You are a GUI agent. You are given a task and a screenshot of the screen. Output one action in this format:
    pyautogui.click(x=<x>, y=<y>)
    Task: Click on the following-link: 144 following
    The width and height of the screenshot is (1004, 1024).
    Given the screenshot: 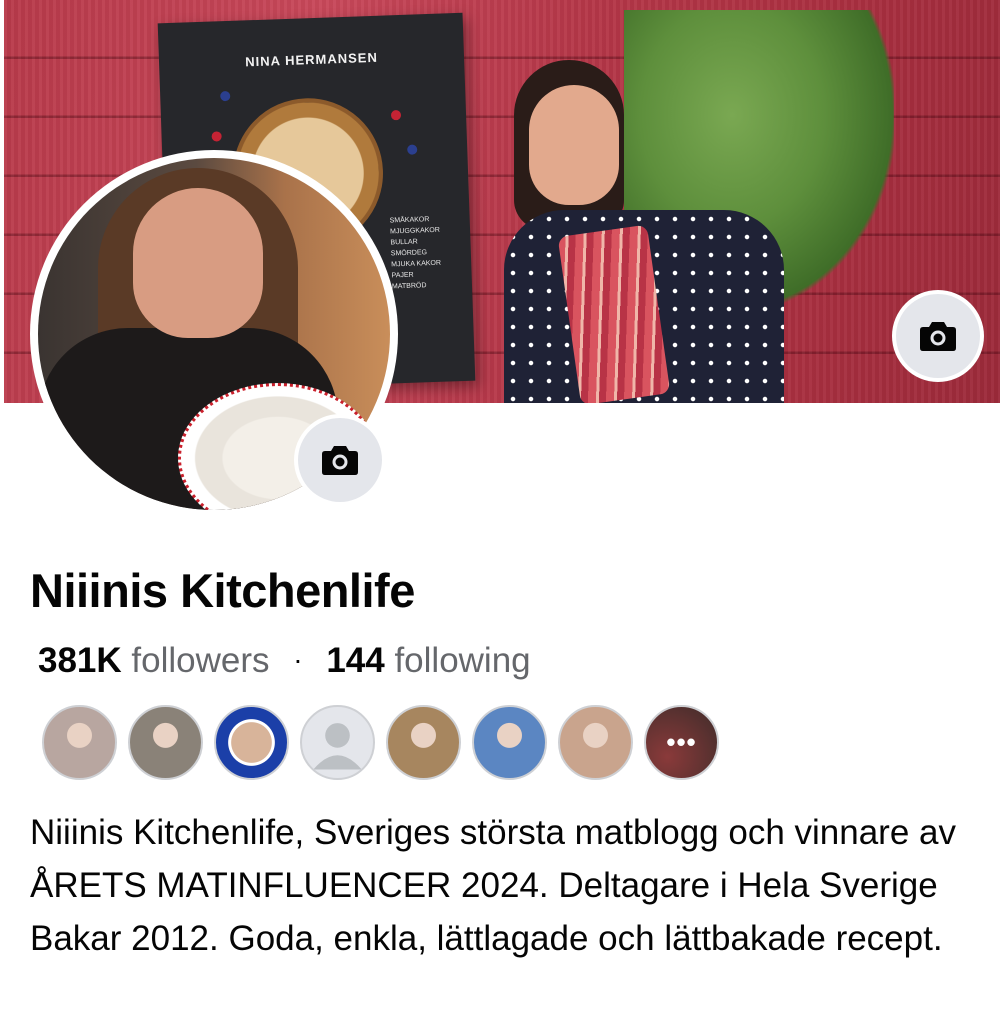 What is the action you would take?
    pyautogui.click(x=428, y=660)
    